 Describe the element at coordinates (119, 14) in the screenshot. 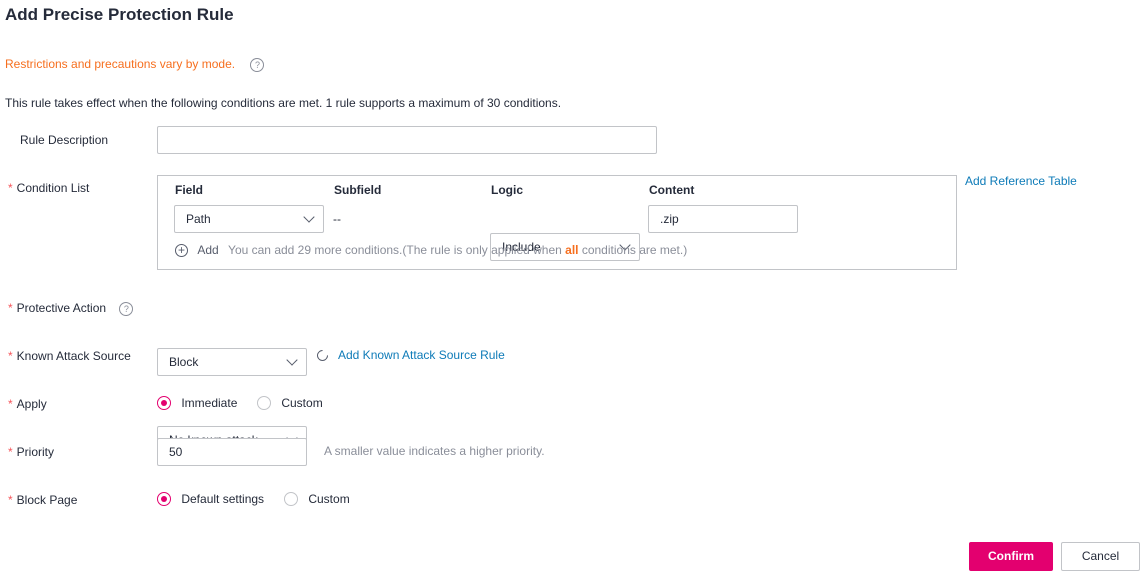

I see `dialog-title: Add Precise Protection Rule` at that location.